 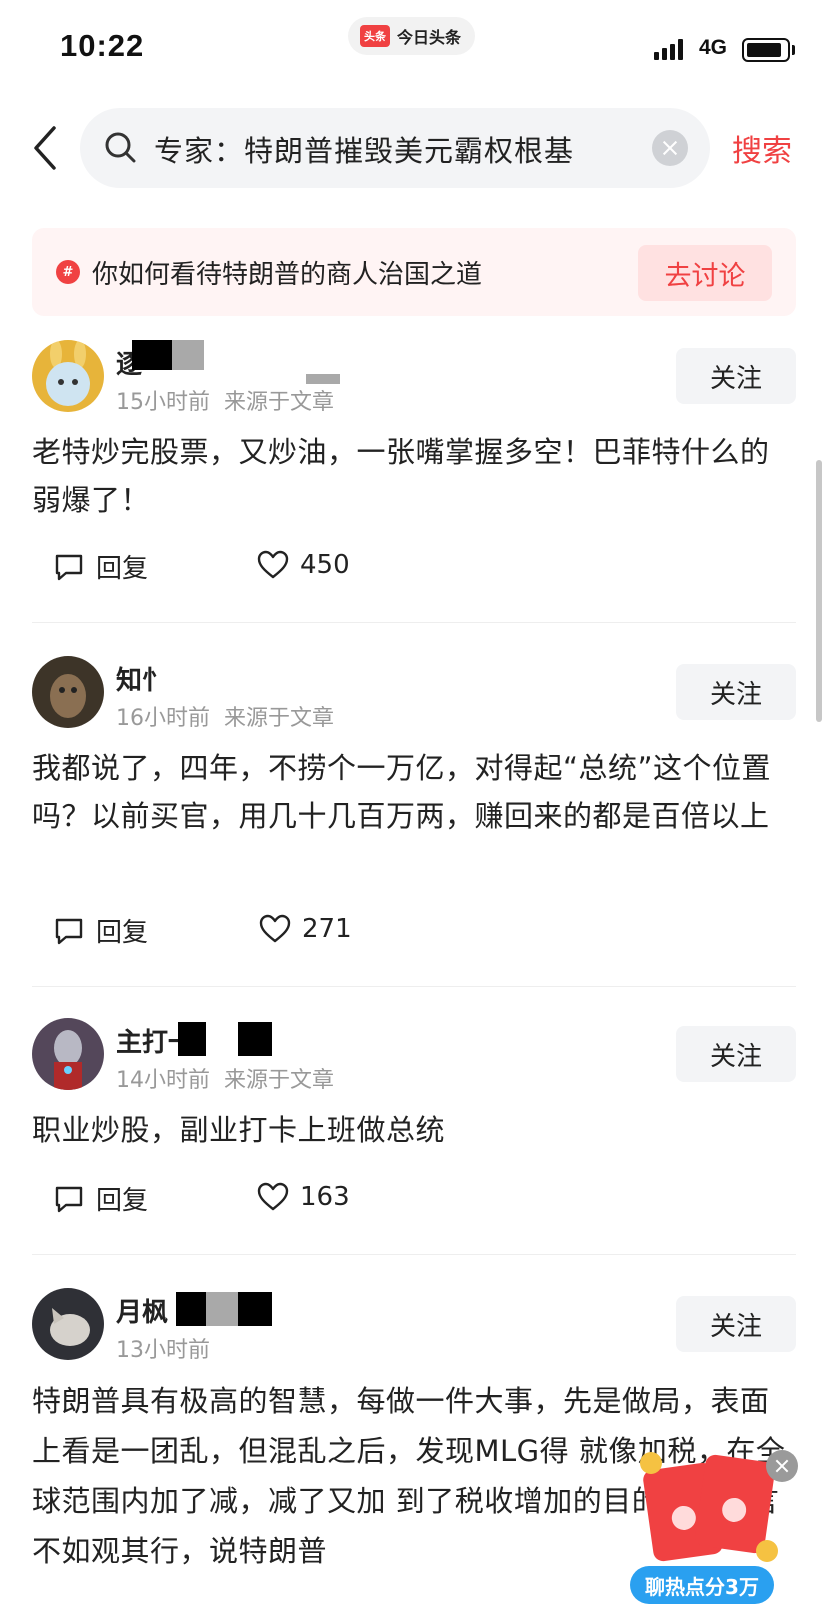 I want to click on username: 月枫, so click(x=142, y=1310).